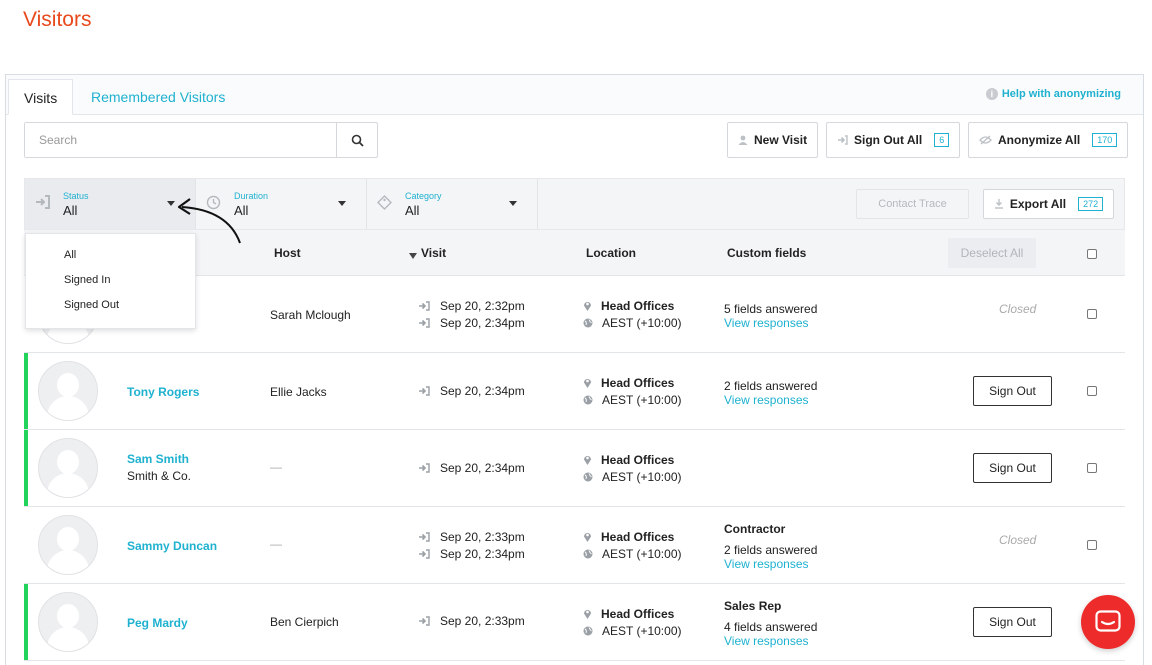 Image resolution: width=1152 pixels, height=665 pixels. I want to click on search-box, so click(201, 140).